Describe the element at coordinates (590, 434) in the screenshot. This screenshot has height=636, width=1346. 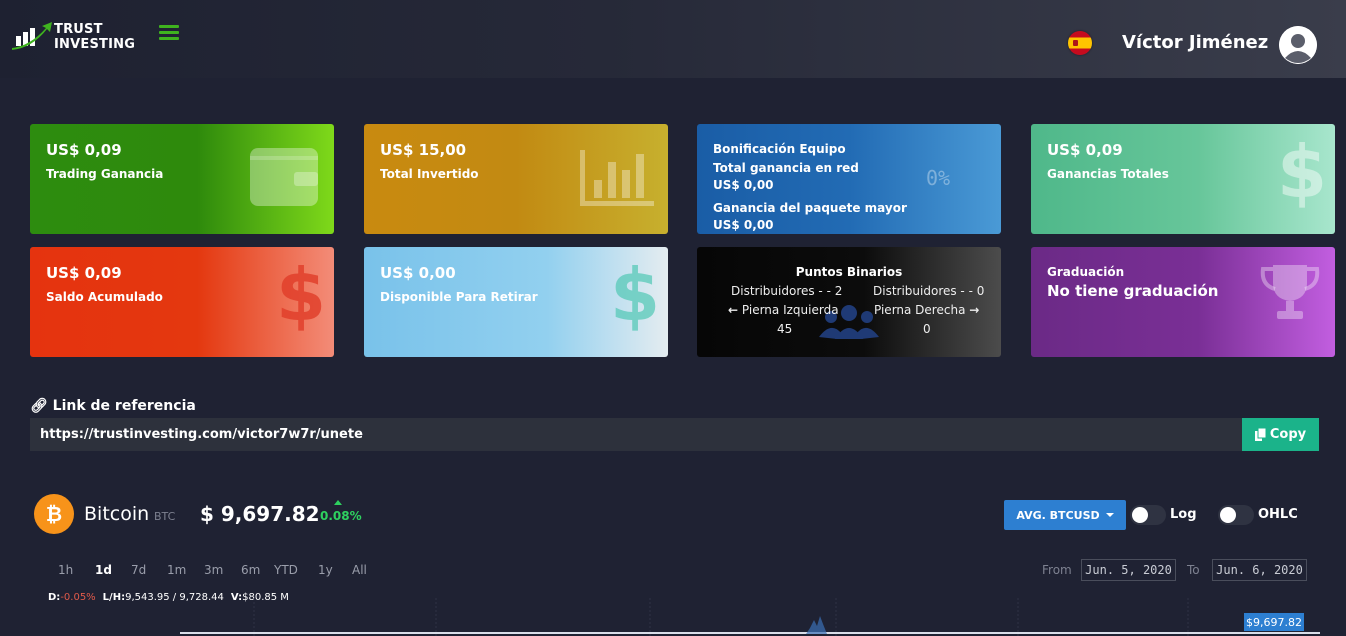
I see `referral-url-input` at that location.